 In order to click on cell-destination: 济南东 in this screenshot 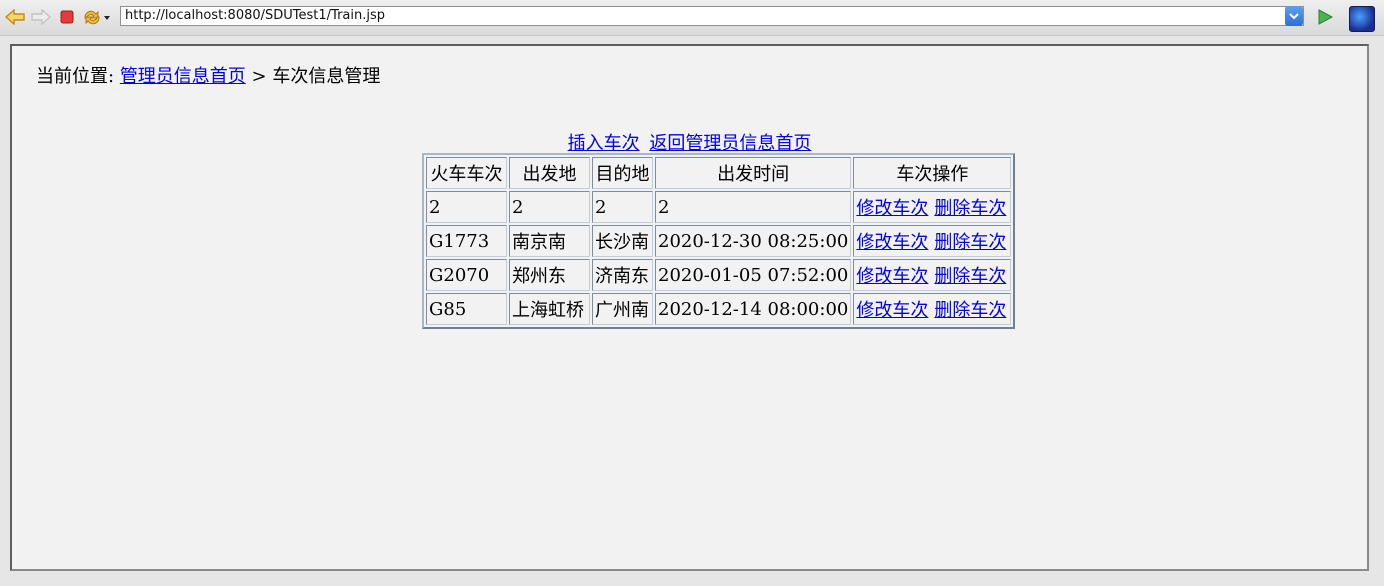, I will do `click(622, 275)`.